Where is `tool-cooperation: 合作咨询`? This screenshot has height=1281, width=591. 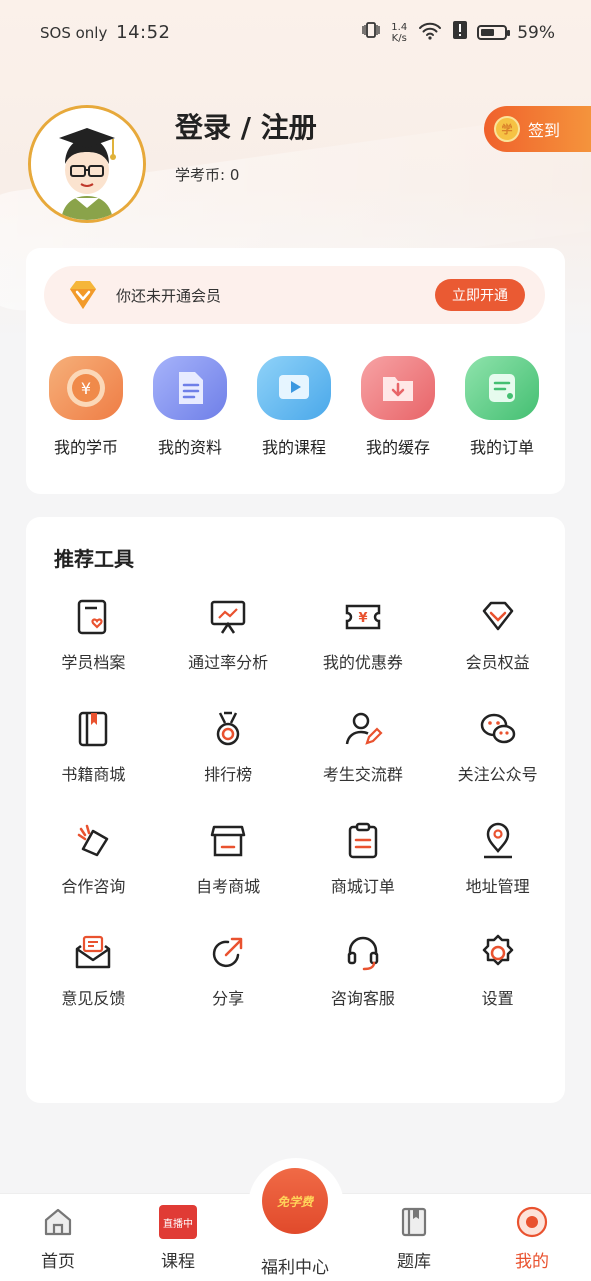
tool-cooperation: 合作咨询 is located at coordinates (93, 877).